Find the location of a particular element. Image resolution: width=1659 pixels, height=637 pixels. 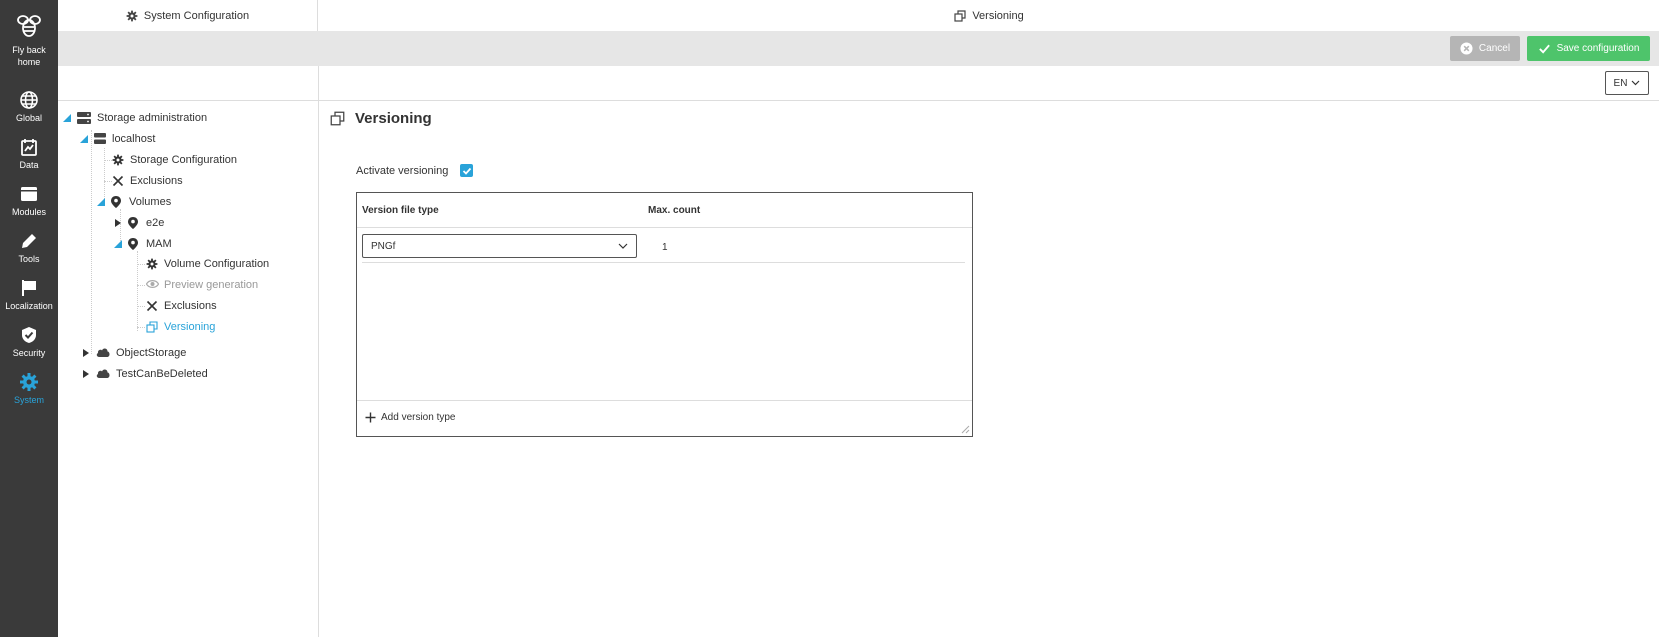

tree-label: Versioning is located at coordinates (190, 327).